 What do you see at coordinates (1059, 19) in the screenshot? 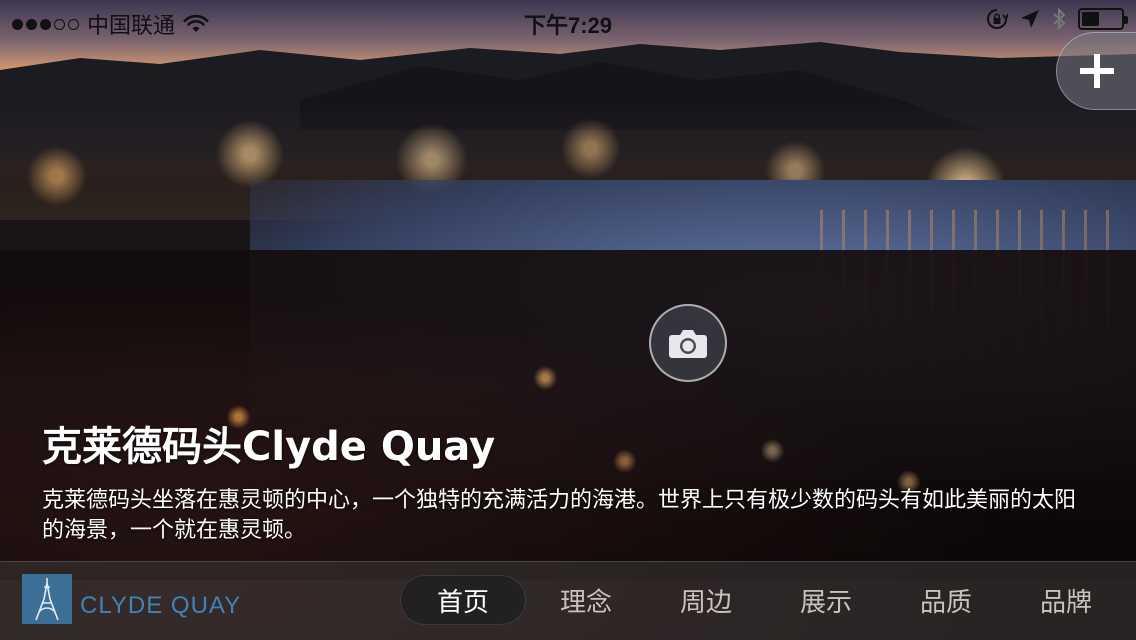
I see `bluetooth-icon` at bounding box center [1059, 19].